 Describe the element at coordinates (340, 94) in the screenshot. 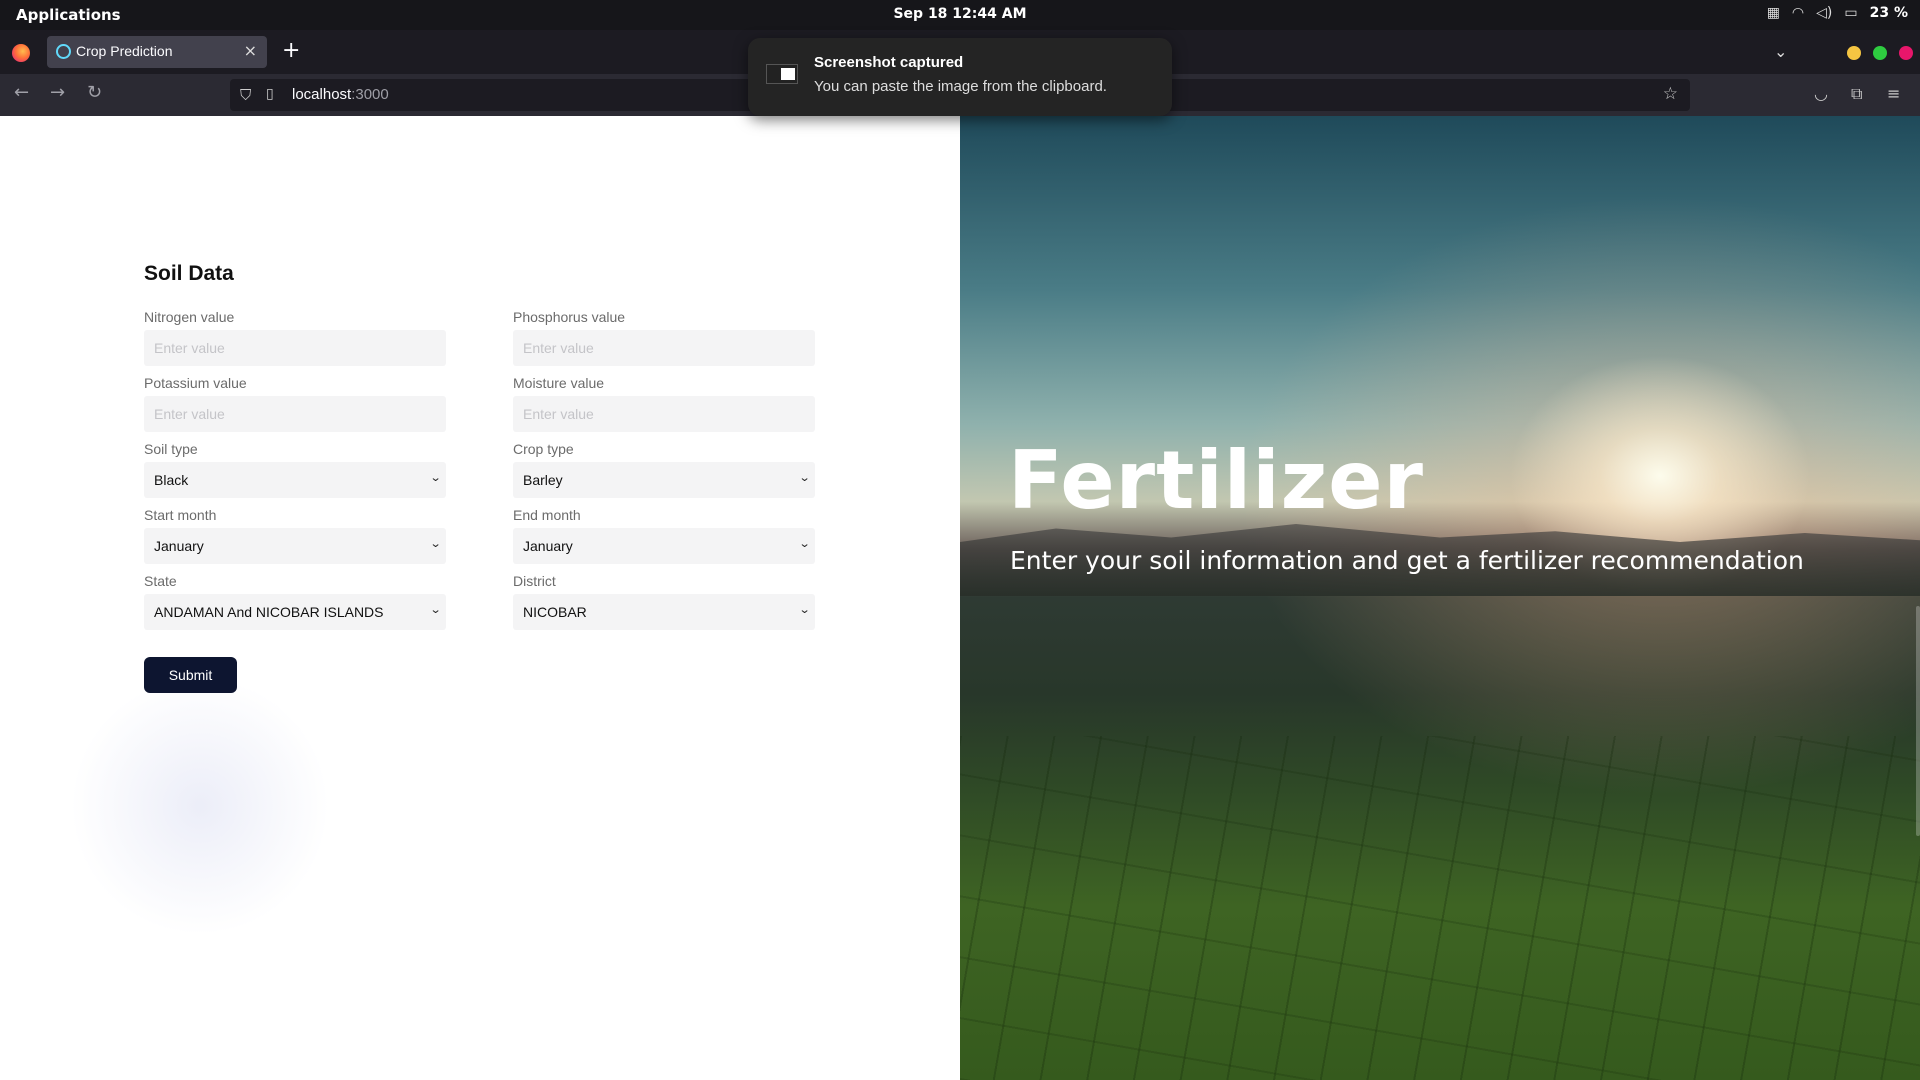

I see `url-text: localhost:3000` at that location.